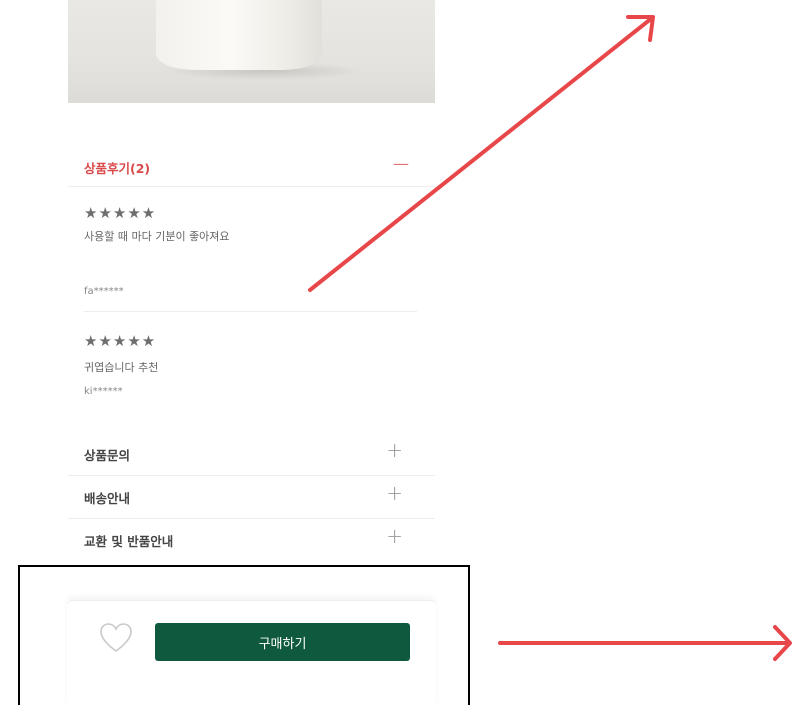 Image resolution: width=793 pixels, height=706 pixels. What do you see at coordinates (116, 638) in the screenshot?
I see `heart-outline-icon` at bounding box center [116, 638].